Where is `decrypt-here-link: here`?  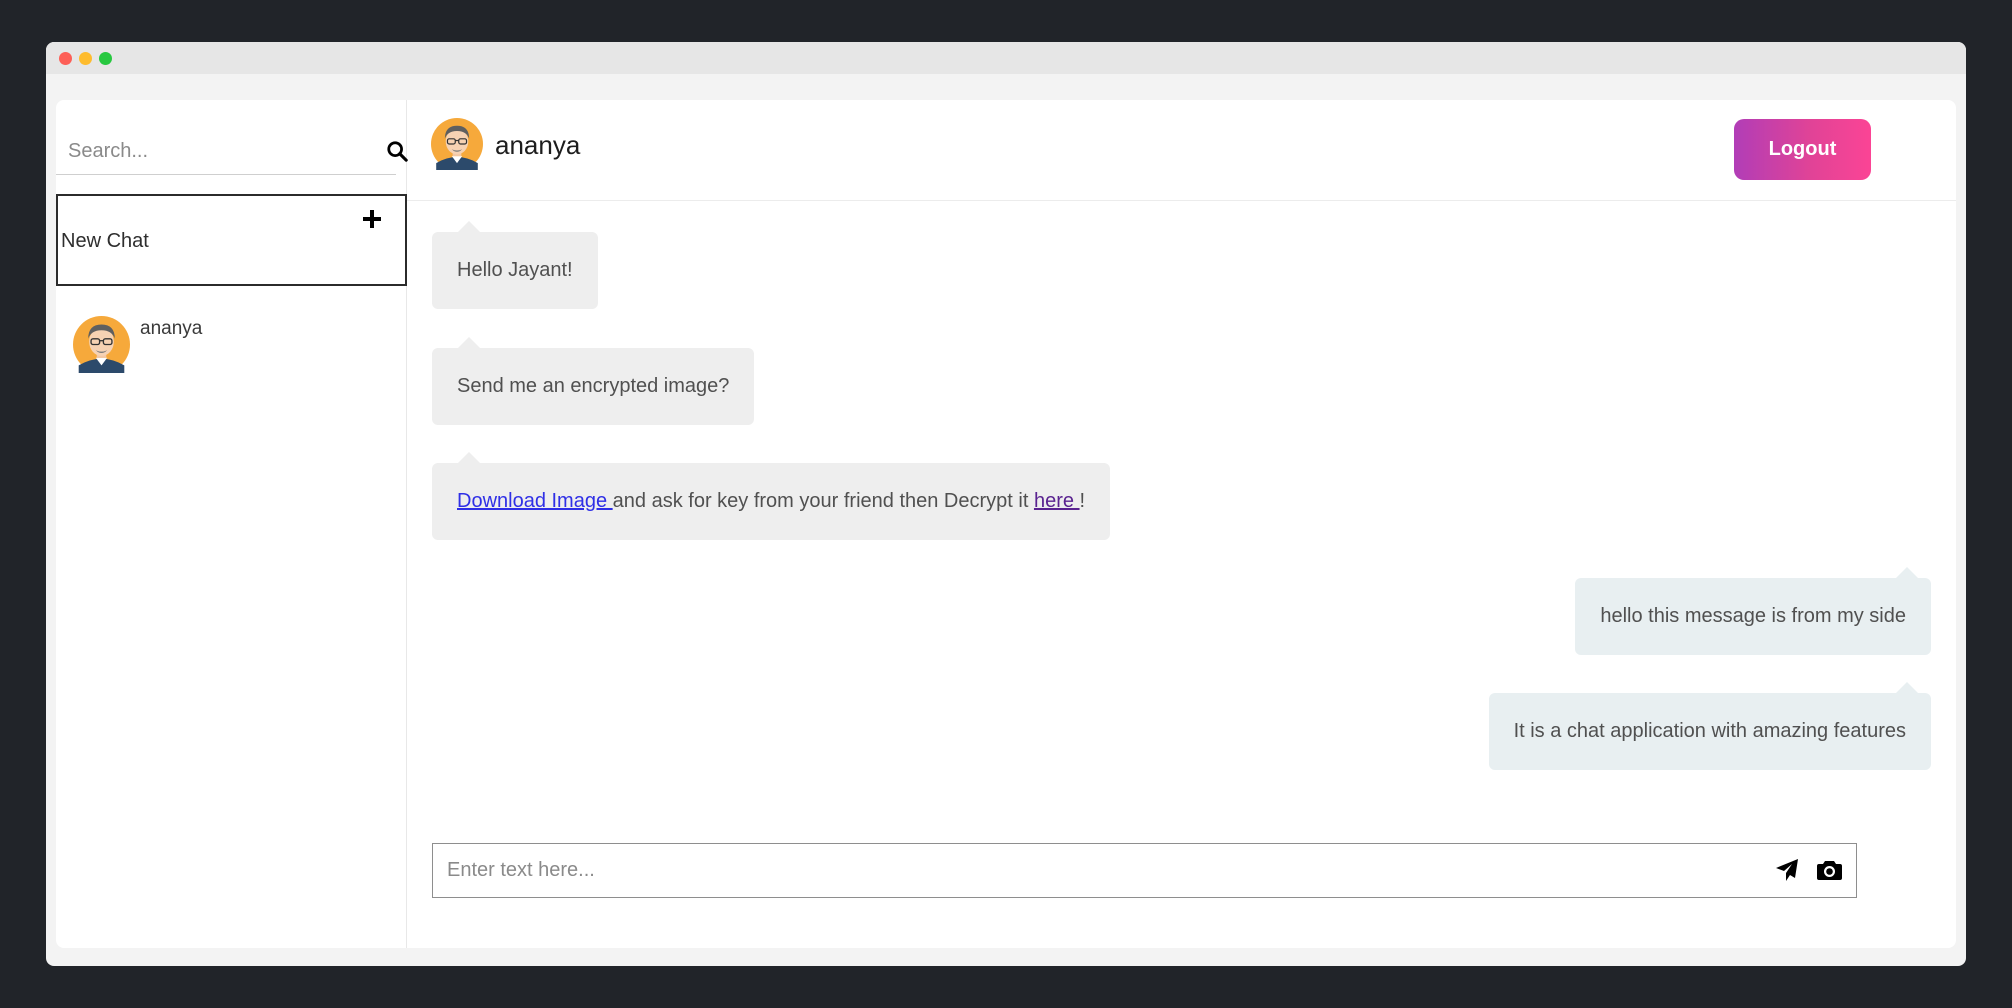
decrypt-here-link: here is located at coordinates (1057, 501).